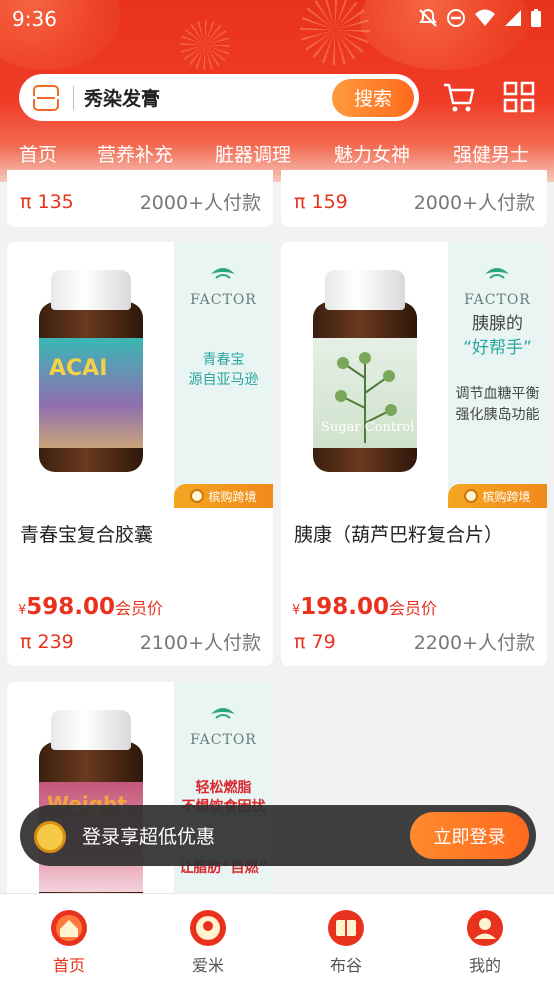 The height and width of the screenshot is (985, 554). What do you see at coordinates (91, 393) in the screenshot?
I see `bottle-label: ACAI` at bounding box center [91, 393].